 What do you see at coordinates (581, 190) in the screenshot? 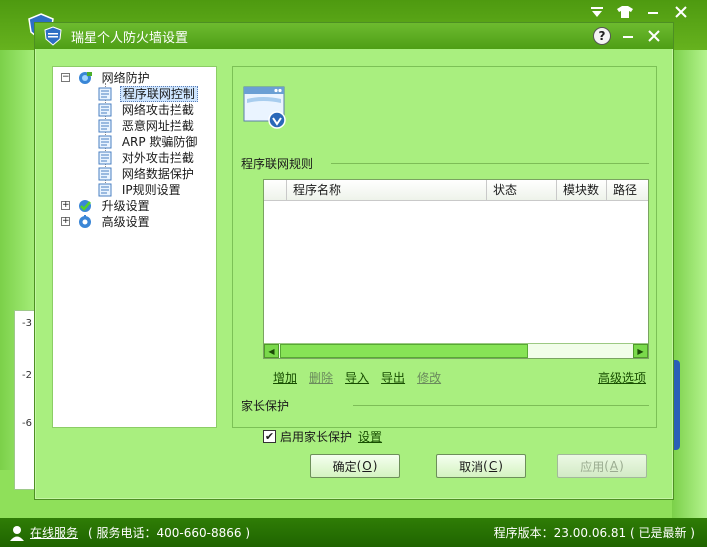
I see `column-header-module-count: 模块数` at bounding box center [581, 190].